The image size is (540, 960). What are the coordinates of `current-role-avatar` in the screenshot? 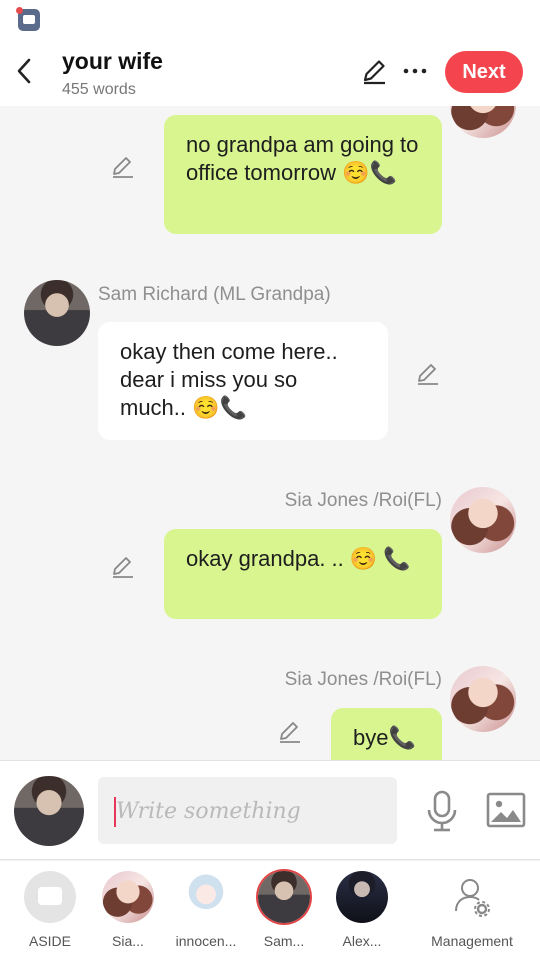 It's located at (49, 811).